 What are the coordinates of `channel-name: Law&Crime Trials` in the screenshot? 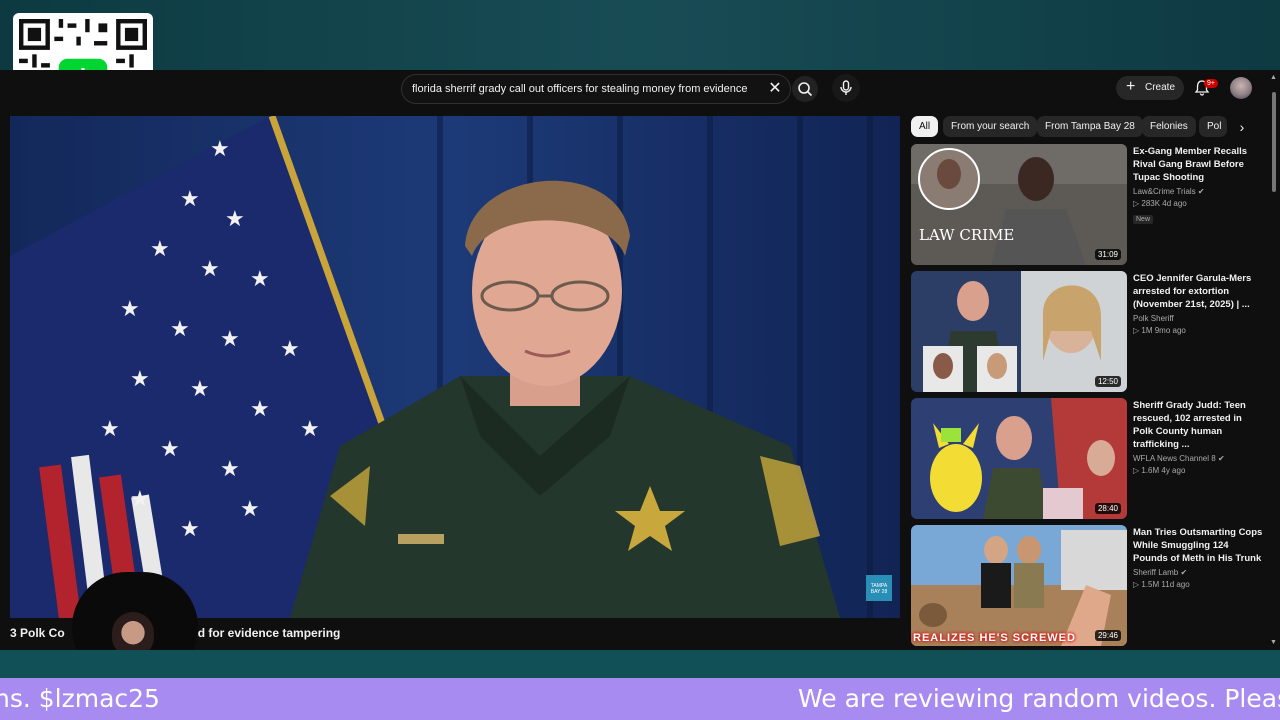 It's located at (1164, 191).